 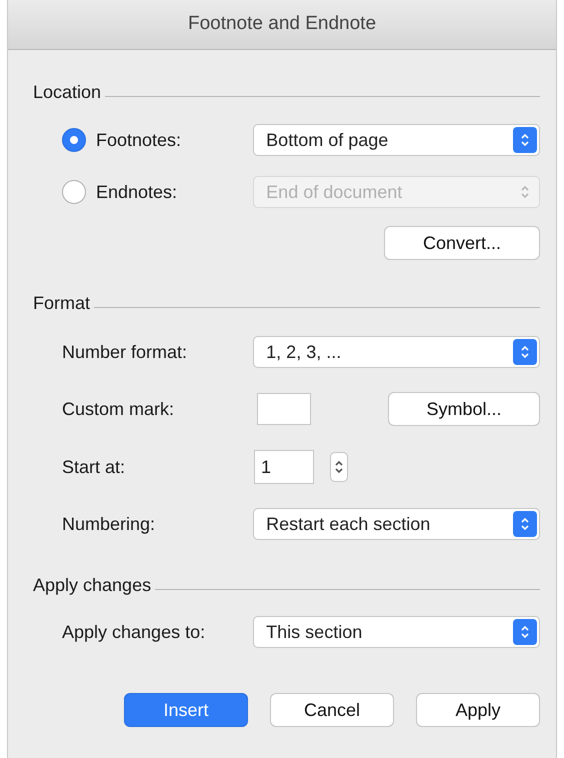 What do you see at coordinates (92, 585) in the screenshot?
I see `section-heading: Apply changes` at bounding box center [92, 585].